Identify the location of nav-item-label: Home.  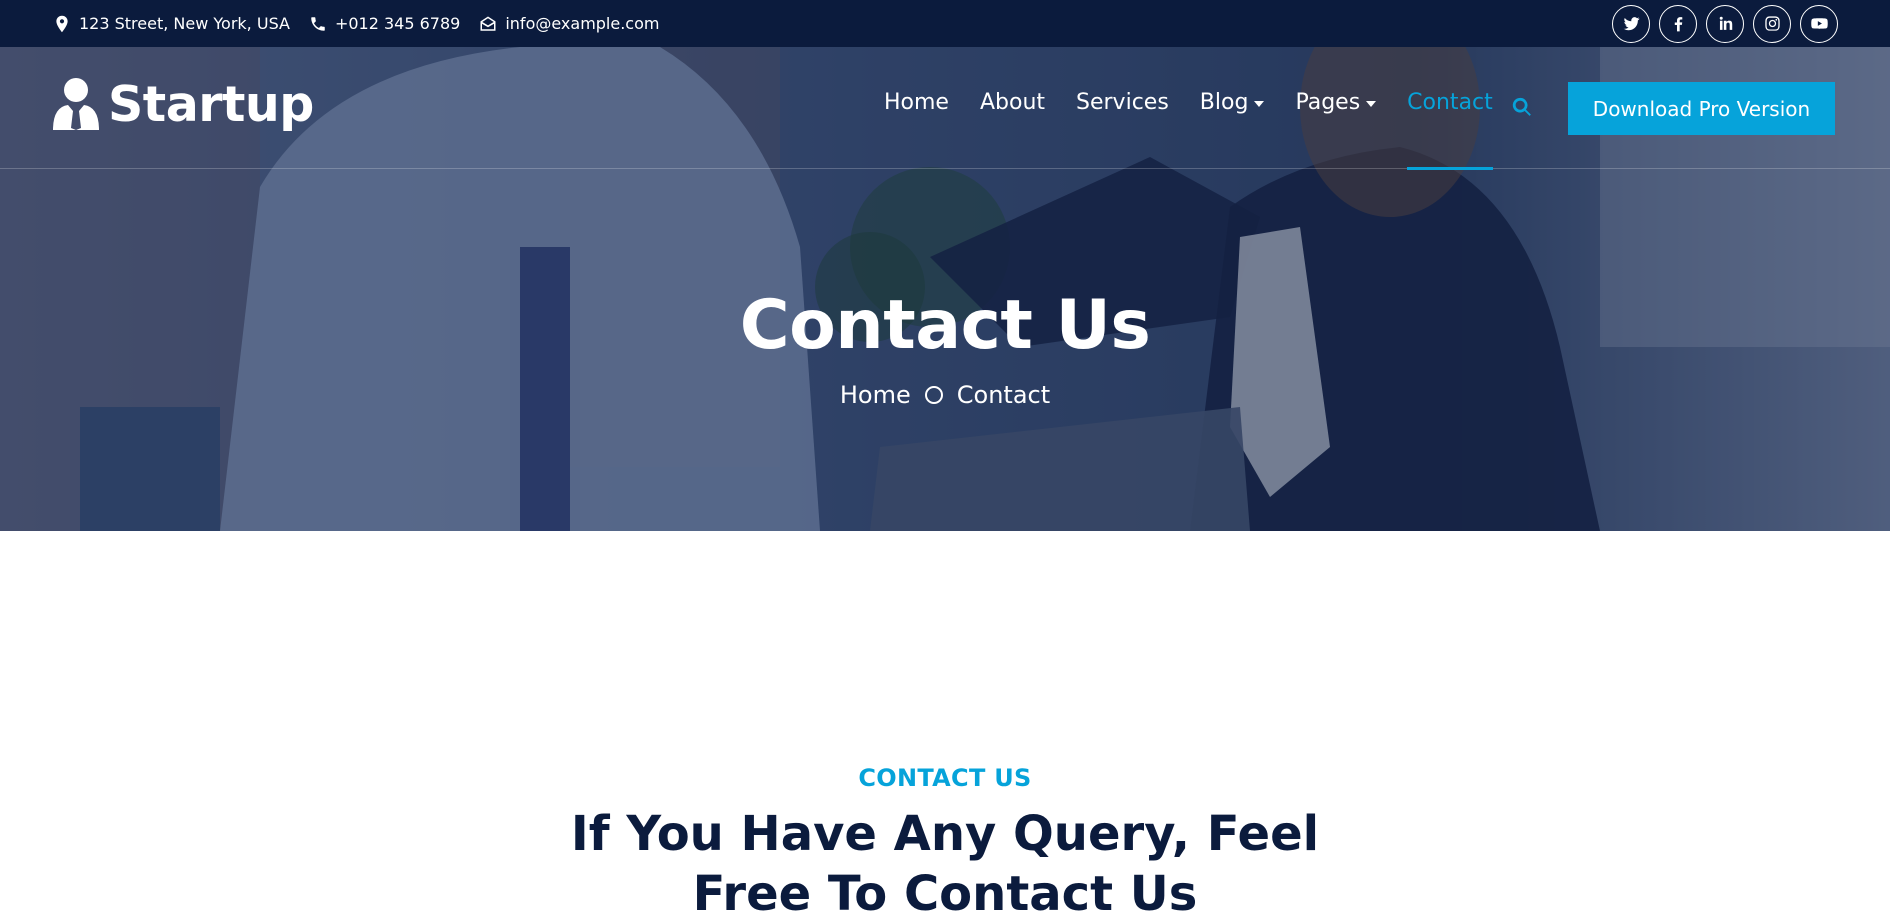
(916, 102).